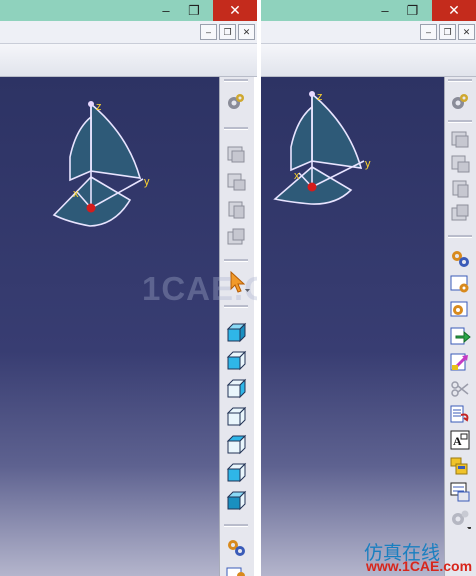  What do you see at coordinates (236, 547) in the screenshot?
I see `parameters-gears-icon` at bounding box center [236, 547].